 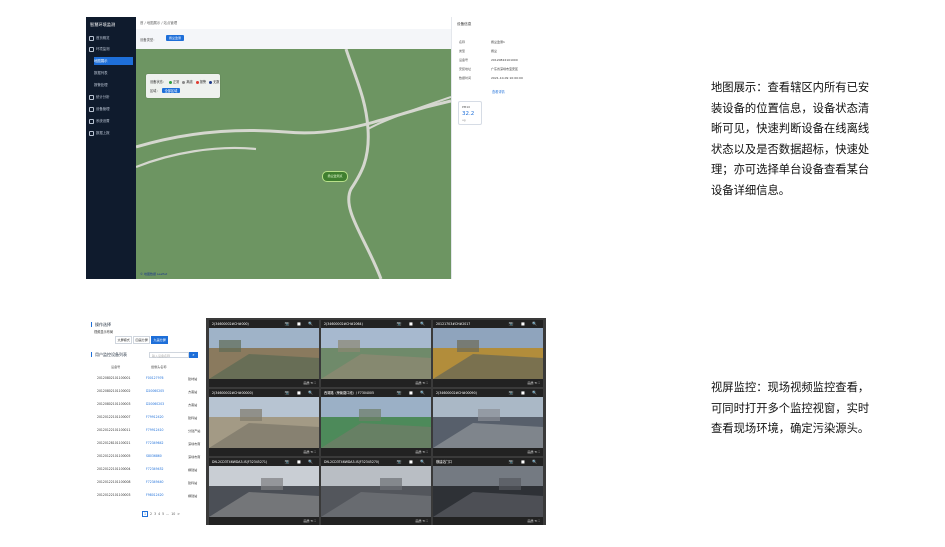 I want to click on table-row: 20120122101100011 F79912410 分建产站, so click(x=147, y=430).